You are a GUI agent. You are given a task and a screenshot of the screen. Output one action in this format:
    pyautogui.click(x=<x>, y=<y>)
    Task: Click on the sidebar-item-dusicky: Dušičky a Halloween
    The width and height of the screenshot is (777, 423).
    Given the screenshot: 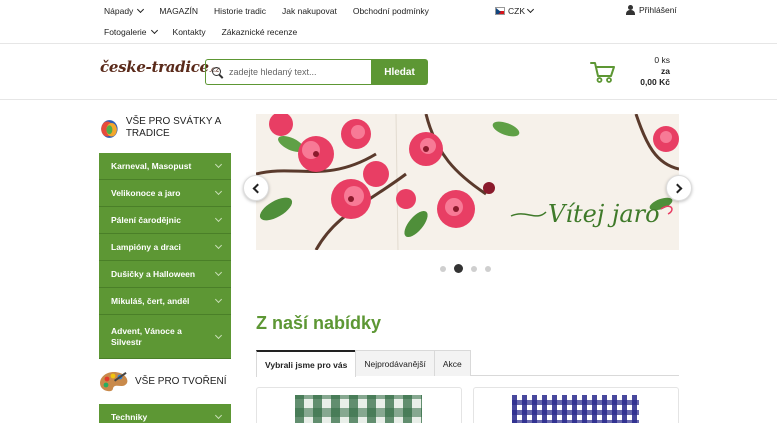 What is the action you would take?
    pyautogui.click(x=165, y=274)
    